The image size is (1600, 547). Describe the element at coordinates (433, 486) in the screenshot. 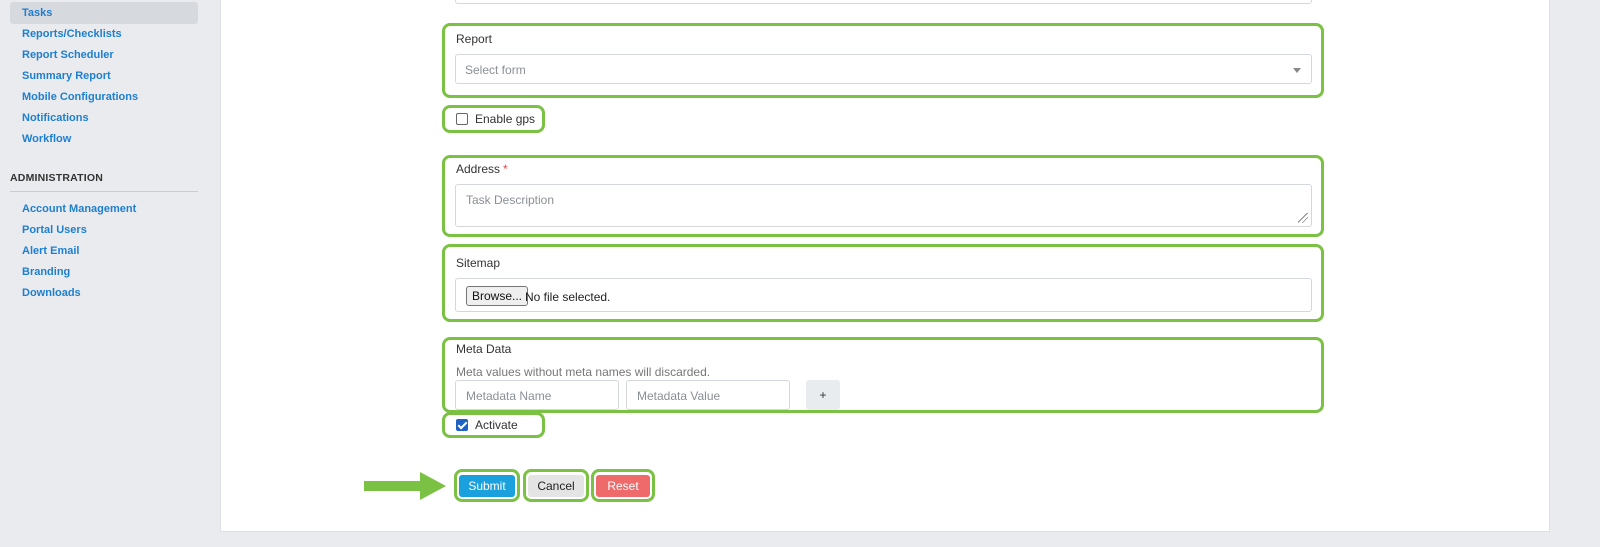

I see `arrow-pointer-icon` at that location.